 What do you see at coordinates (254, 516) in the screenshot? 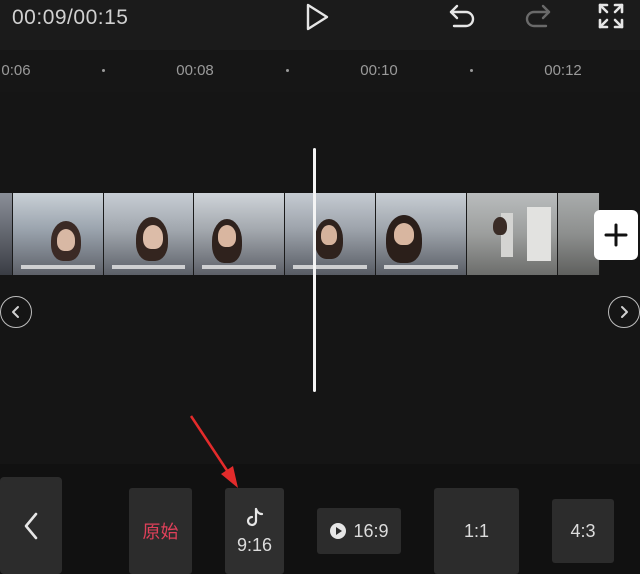
I see `tiktok-icon` at bounding box center [254, 516].